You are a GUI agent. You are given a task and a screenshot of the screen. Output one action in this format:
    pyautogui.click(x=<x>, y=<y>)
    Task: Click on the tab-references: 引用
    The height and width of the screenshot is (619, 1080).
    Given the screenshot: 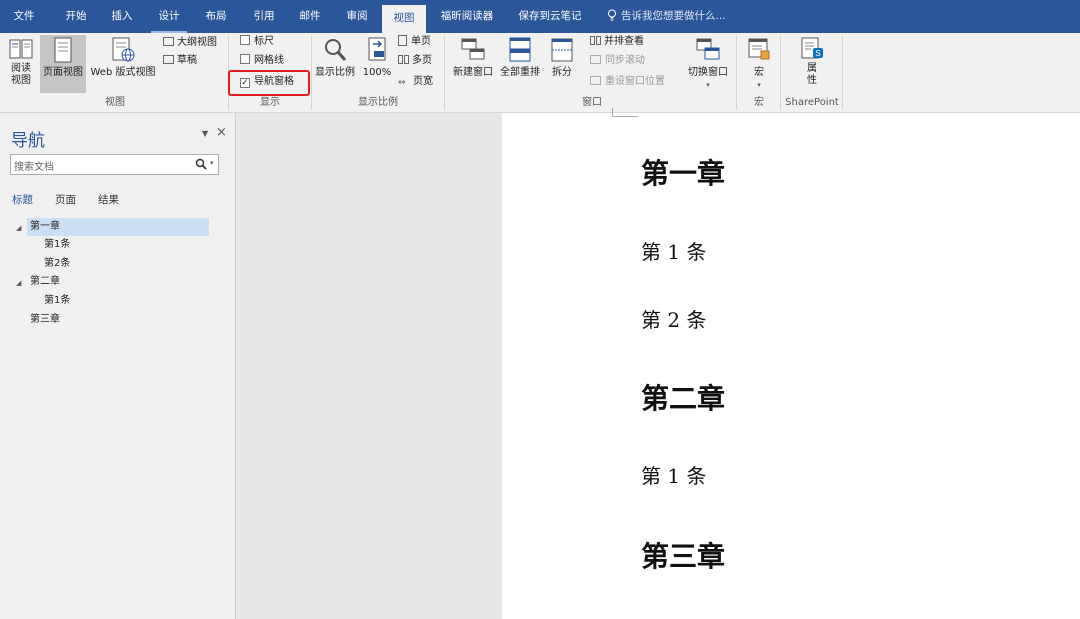 What is the action you would take?
    pyautogui.click(x=264, y=16)
    